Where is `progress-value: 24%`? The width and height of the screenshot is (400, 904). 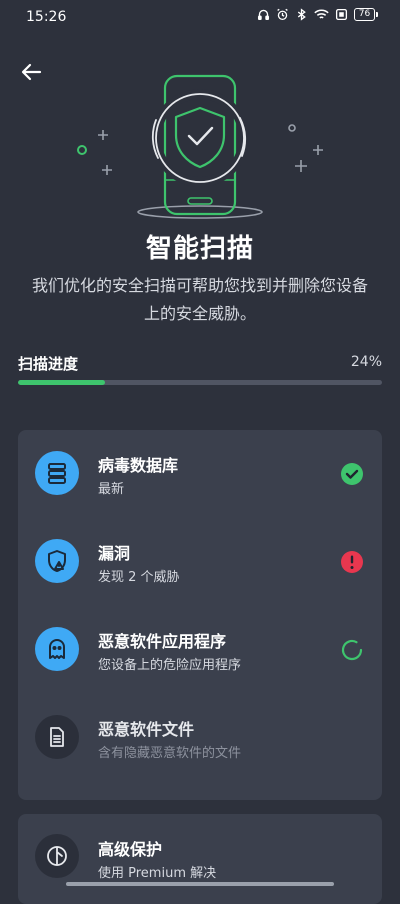
progress-value: 24% is located at coordinates (366, 362).